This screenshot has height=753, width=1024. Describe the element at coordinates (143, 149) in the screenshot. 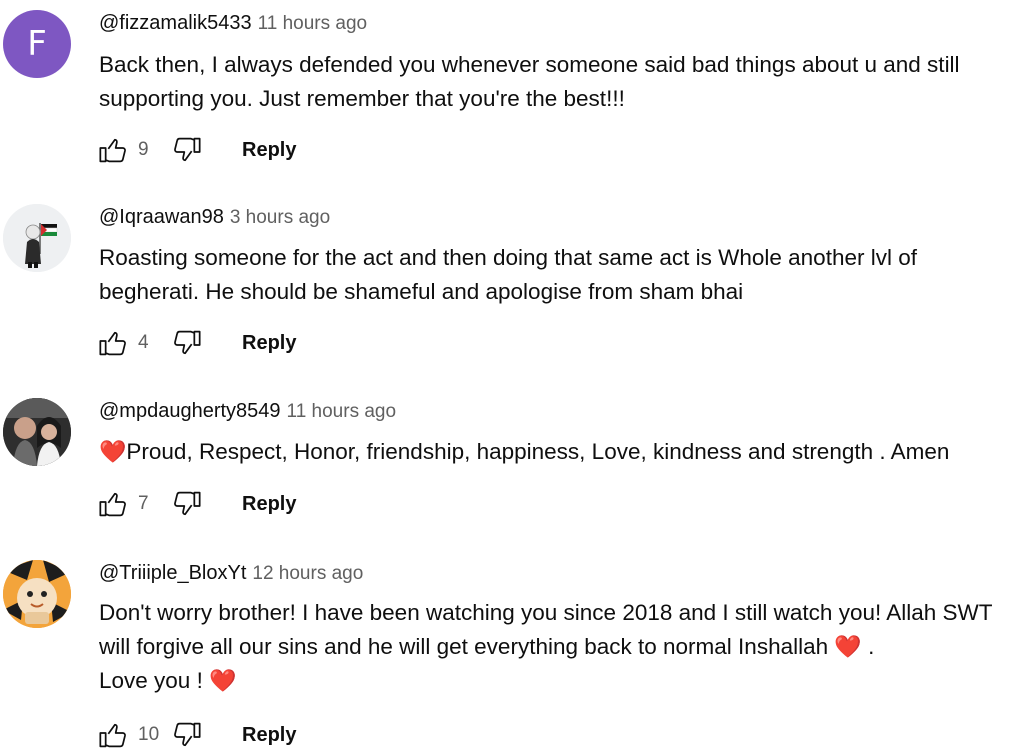

I see `like-count: 9` at that location.